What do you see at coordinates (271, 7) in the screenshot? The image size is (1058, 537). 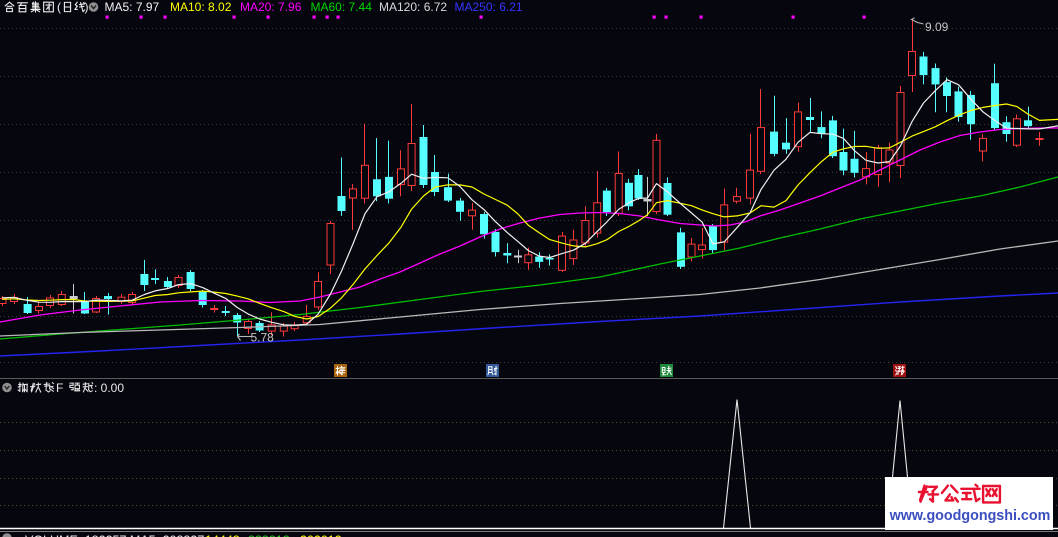 I see `svg-text: MA20: 7.96` at bounding box center [271, 7].